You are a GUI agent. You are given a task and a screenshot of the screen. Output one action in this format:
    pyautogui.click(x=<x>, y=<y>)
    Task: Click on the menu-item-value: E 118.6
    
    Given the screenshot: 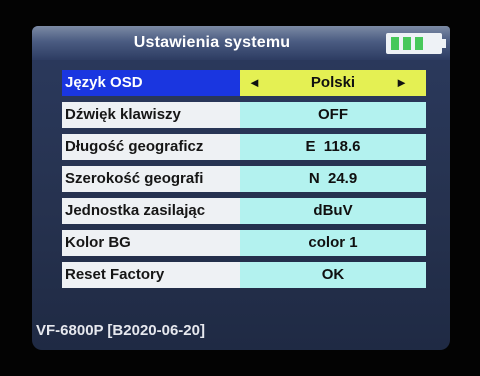 What is the action you would take?
    pyautogui.click(x=333, y=147)
    